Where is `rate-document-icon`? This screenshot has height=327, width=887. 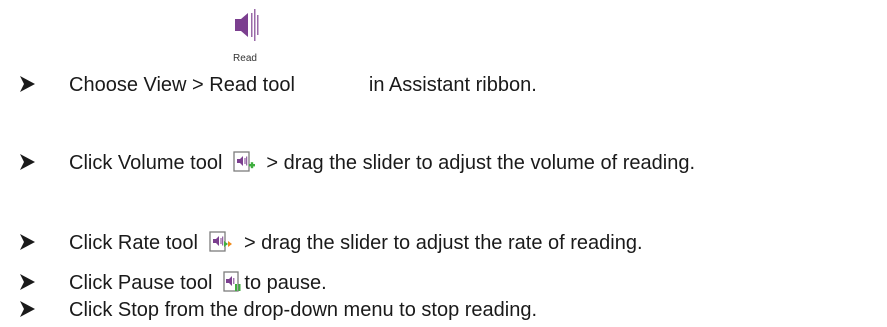
rate-document-icon is located at coordinates (221, 243).